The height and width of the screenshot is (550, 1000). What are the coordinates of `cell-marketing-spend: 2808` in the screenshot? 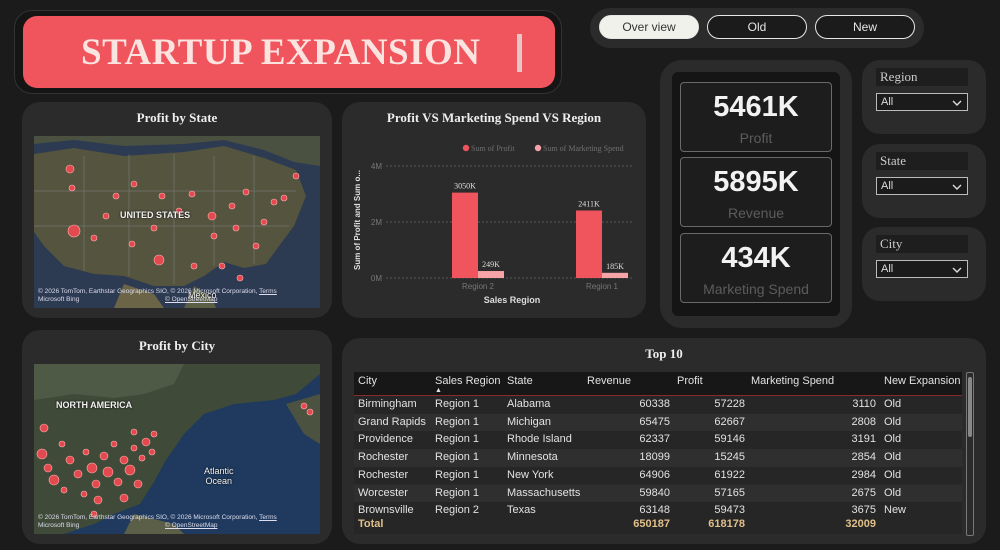 It's located at (863, 421).